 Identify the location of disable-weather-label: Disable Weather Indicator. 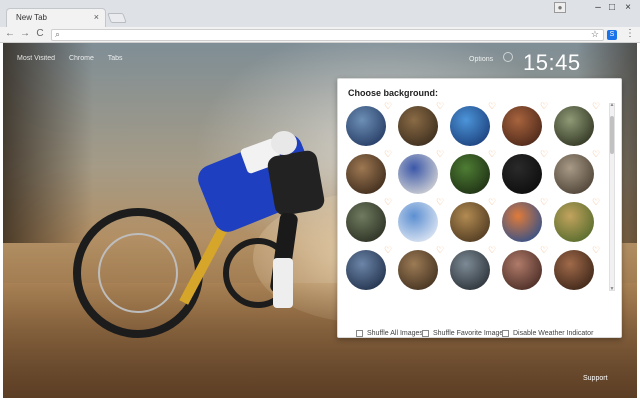
(553, 333).